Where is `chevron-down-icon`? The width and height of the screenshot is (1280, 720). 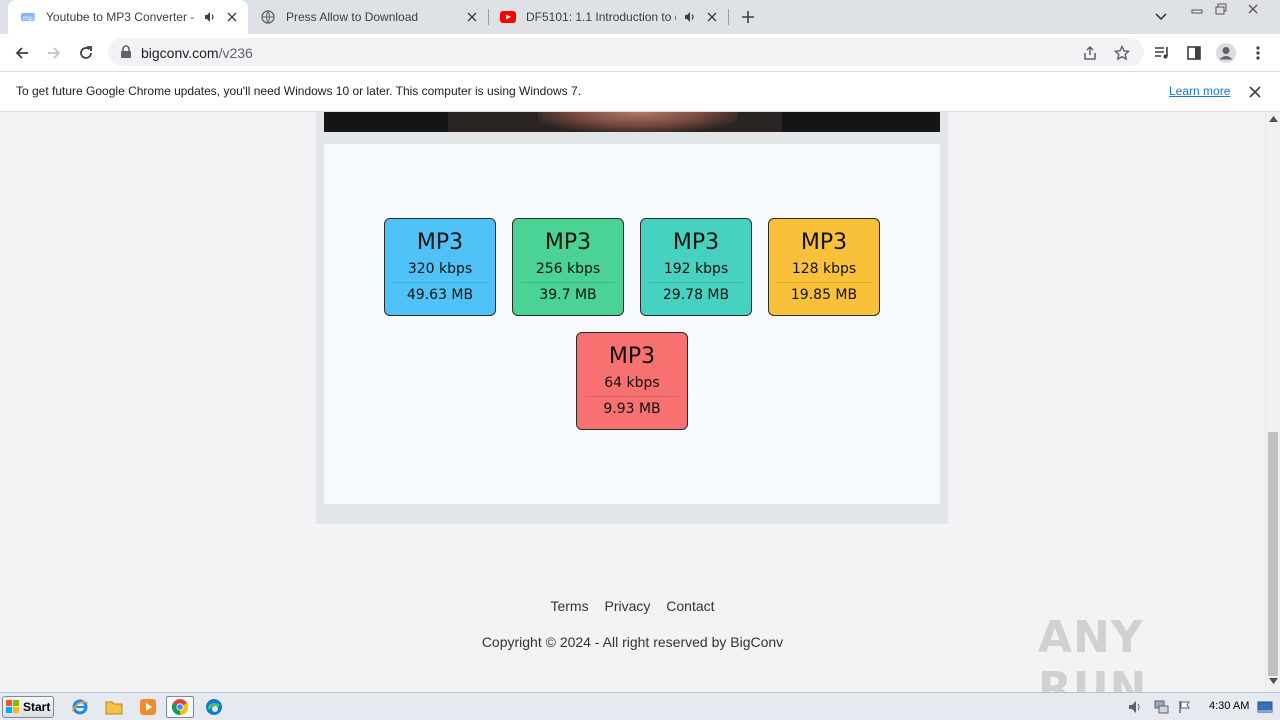
chevron-down-icon is located at coordinates (1161, 17).